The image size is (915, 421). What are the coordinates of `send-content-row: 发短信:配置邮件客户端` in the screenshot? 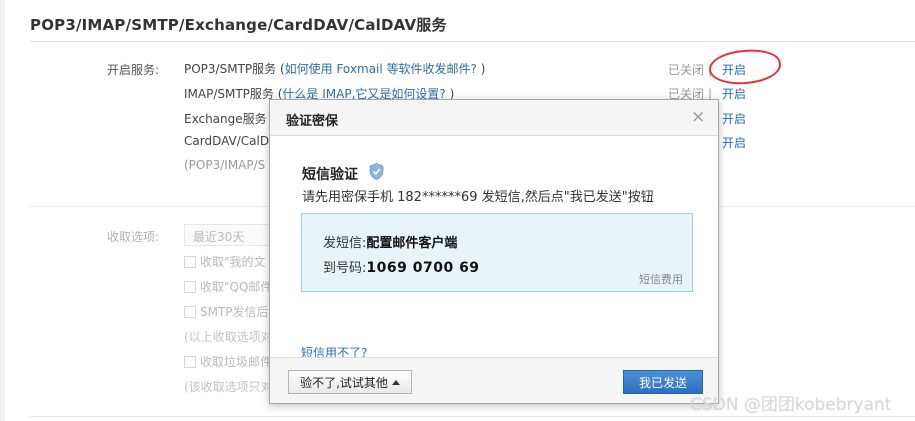 It's located at (390, 241).